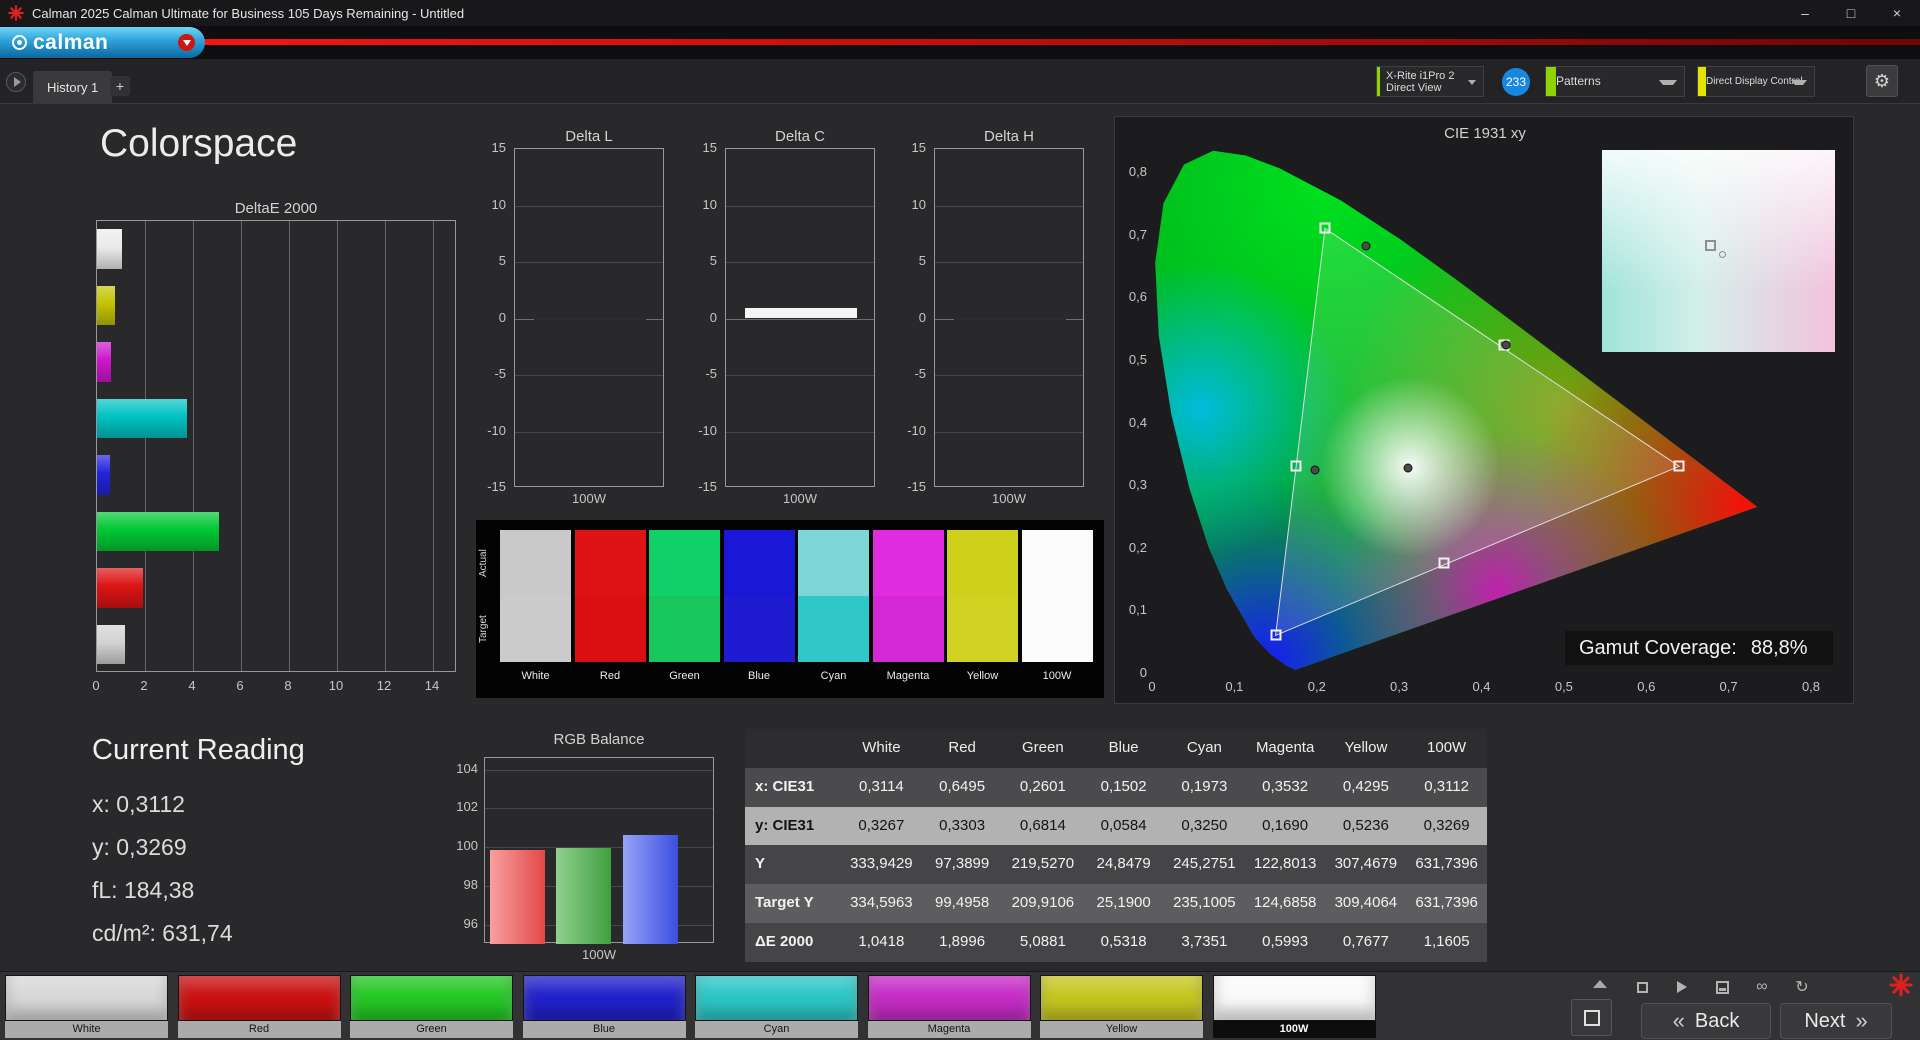 The width and height of the screenshot is (1920, 1040). Describe the element at coordinates (192, 685) in the screenshot. I see `x-tick-label: 4` at that location.